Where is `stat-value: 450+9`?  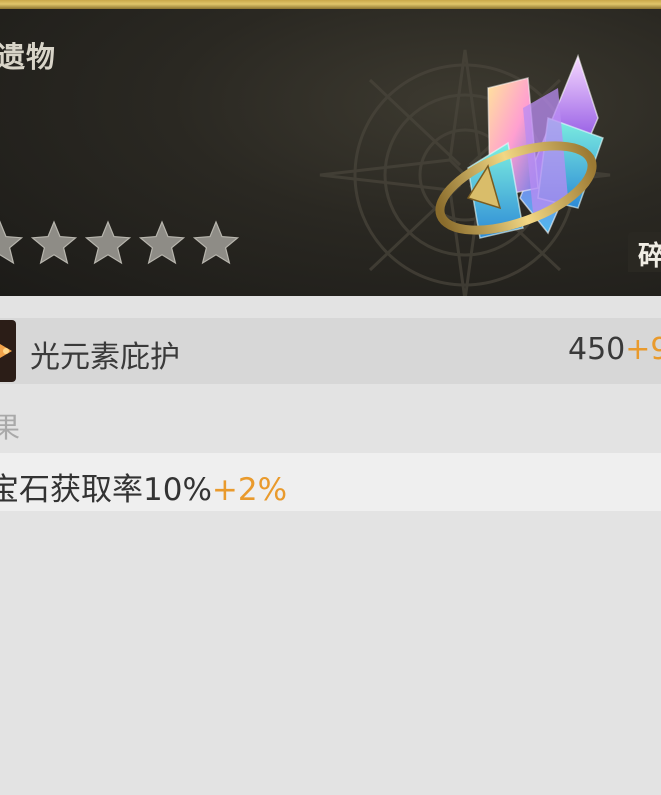 stat-value: 450+9 is located at coordinates (614, 349).